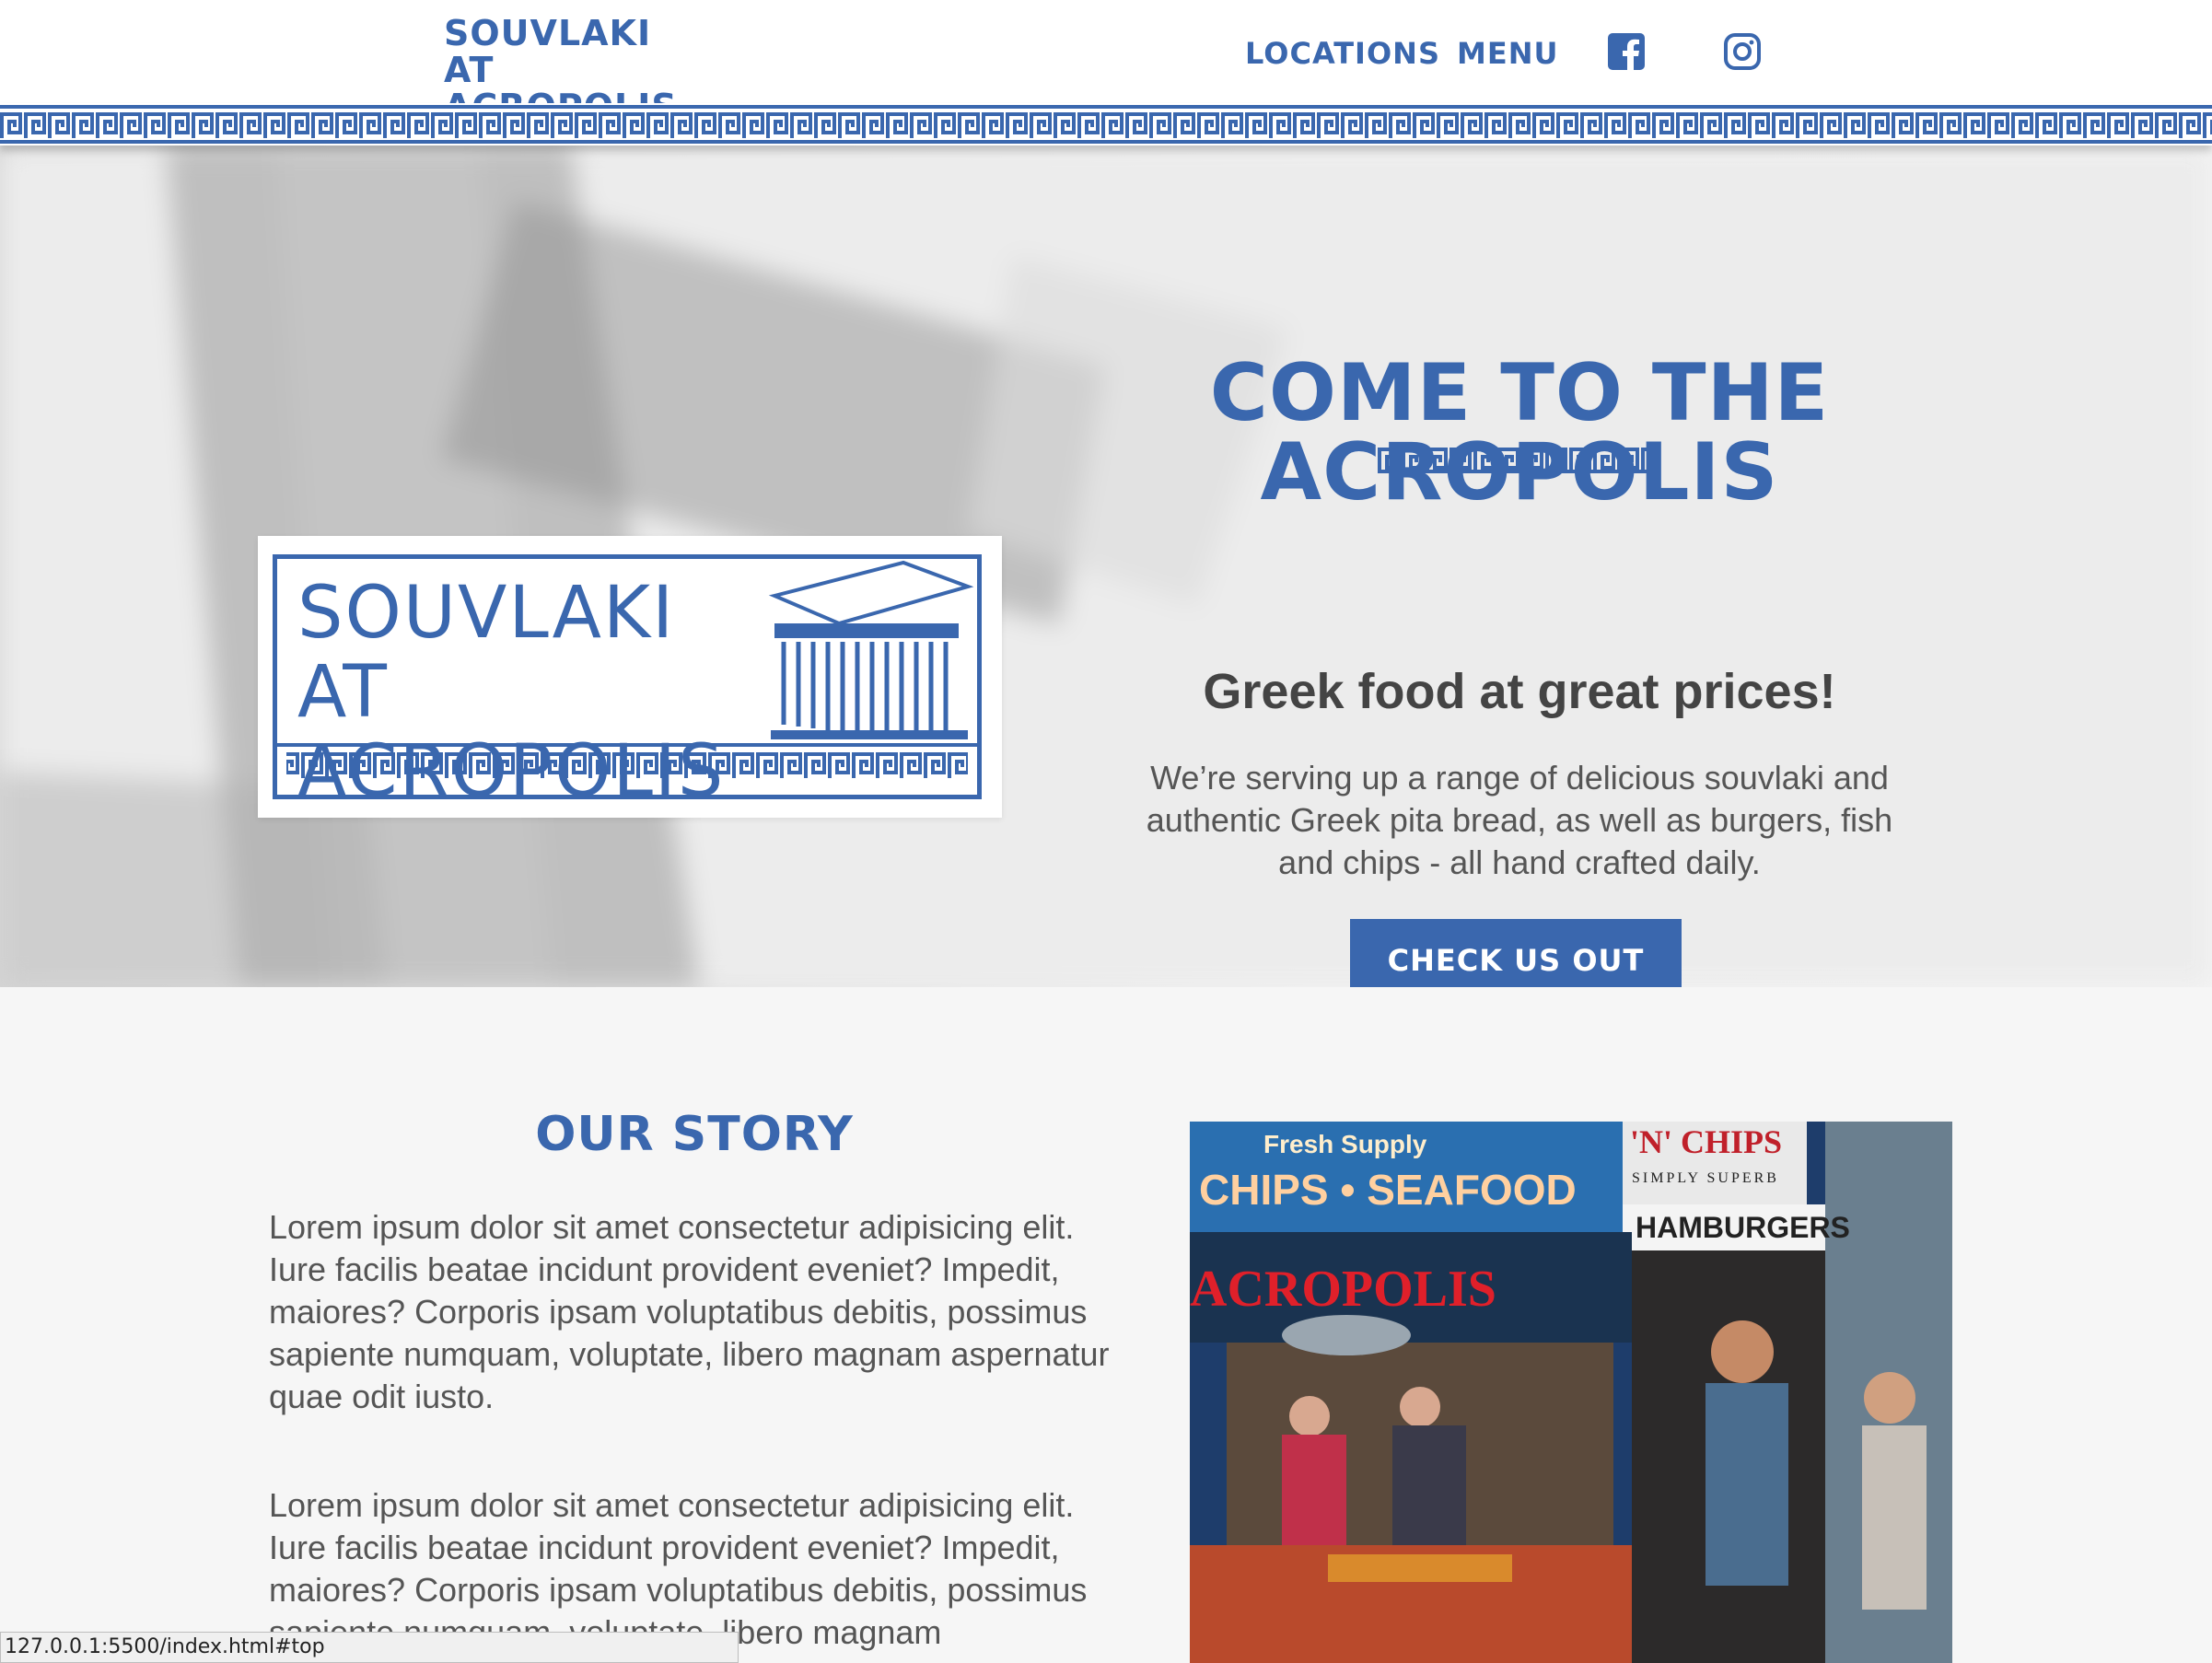 This screenshot has width=2212, height=1663. I want to click on facebook-icon, so click(1627, 52).